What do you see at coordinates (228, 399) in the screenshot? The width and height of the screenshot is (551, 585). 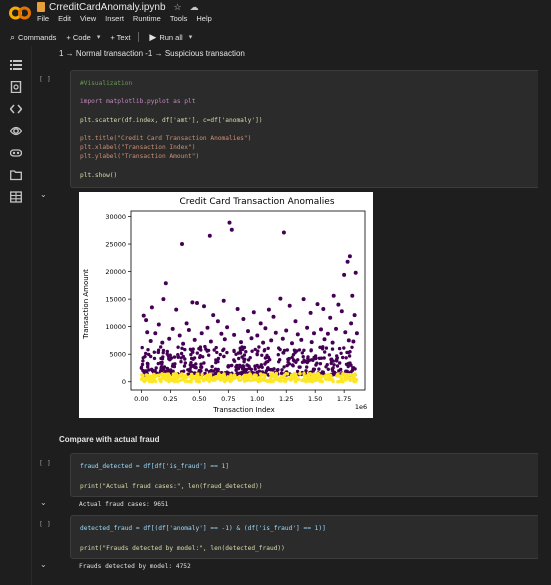 I see `x-tick-label: 0.75` at bounding box center [228, 399].